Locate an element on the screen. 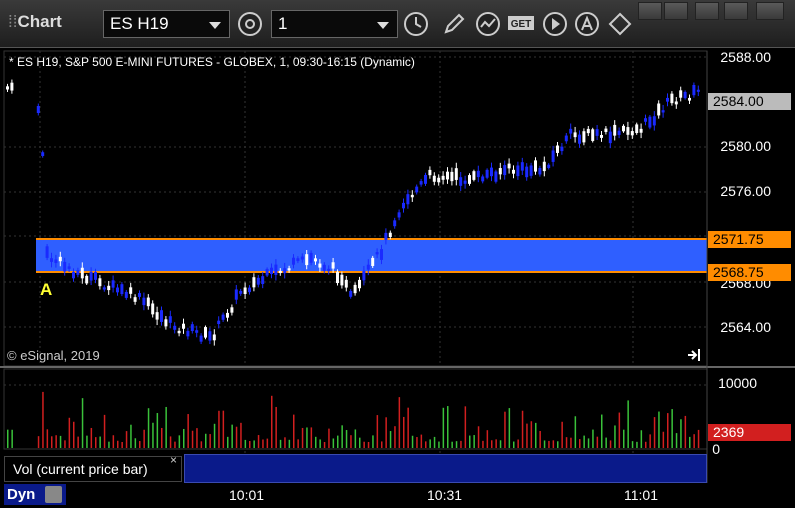 The width and height of the screenshot is (795, 508). minimize-button is located at coordinates (707, 11).